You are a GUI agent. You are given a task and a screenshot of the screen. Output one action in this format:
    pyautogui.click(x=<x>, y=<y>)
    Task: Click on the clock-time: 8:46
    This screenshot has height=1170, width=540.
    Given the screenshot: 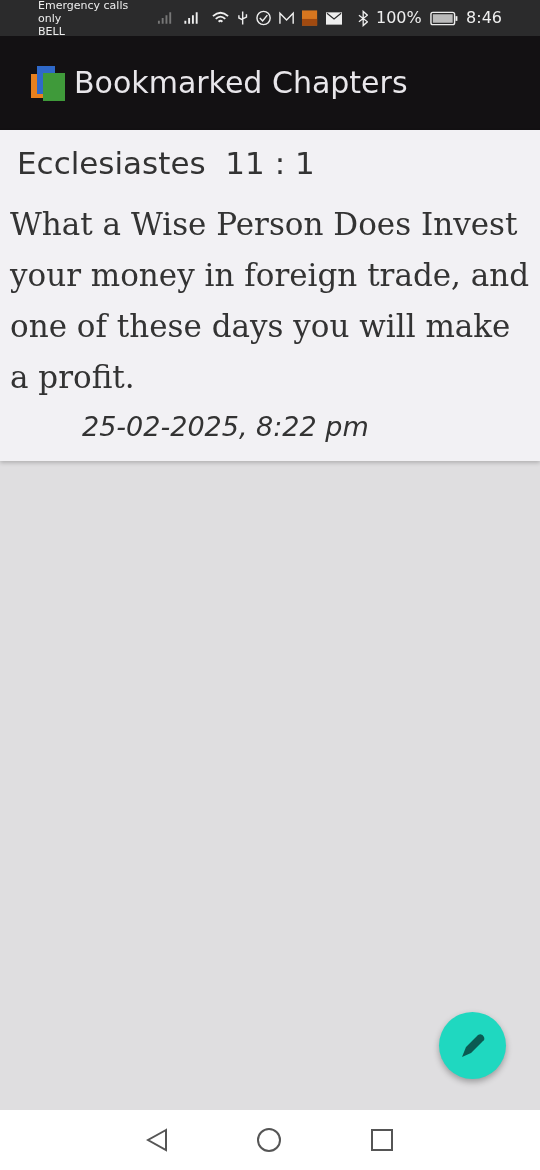 What is the action you would take?
    pyautogui.click(x=484, y=18)
    